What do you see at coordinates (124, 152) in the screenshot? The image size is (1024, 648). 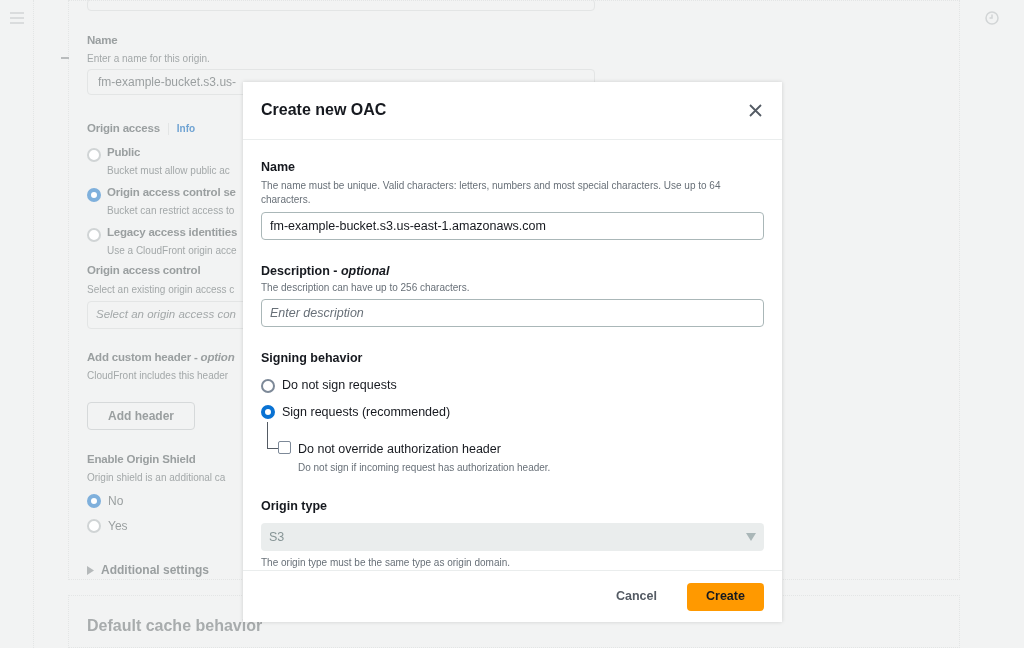 I see `radio-label: Public` at bounding box center [124, 152].